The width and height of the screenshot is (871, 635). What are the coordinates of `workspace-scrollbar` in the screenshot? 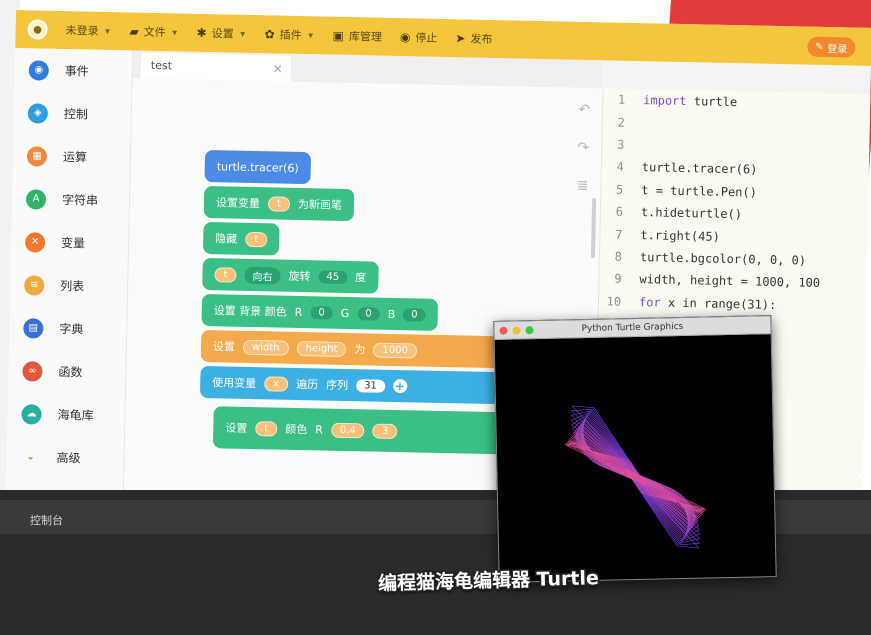 It's located at (593, 228).